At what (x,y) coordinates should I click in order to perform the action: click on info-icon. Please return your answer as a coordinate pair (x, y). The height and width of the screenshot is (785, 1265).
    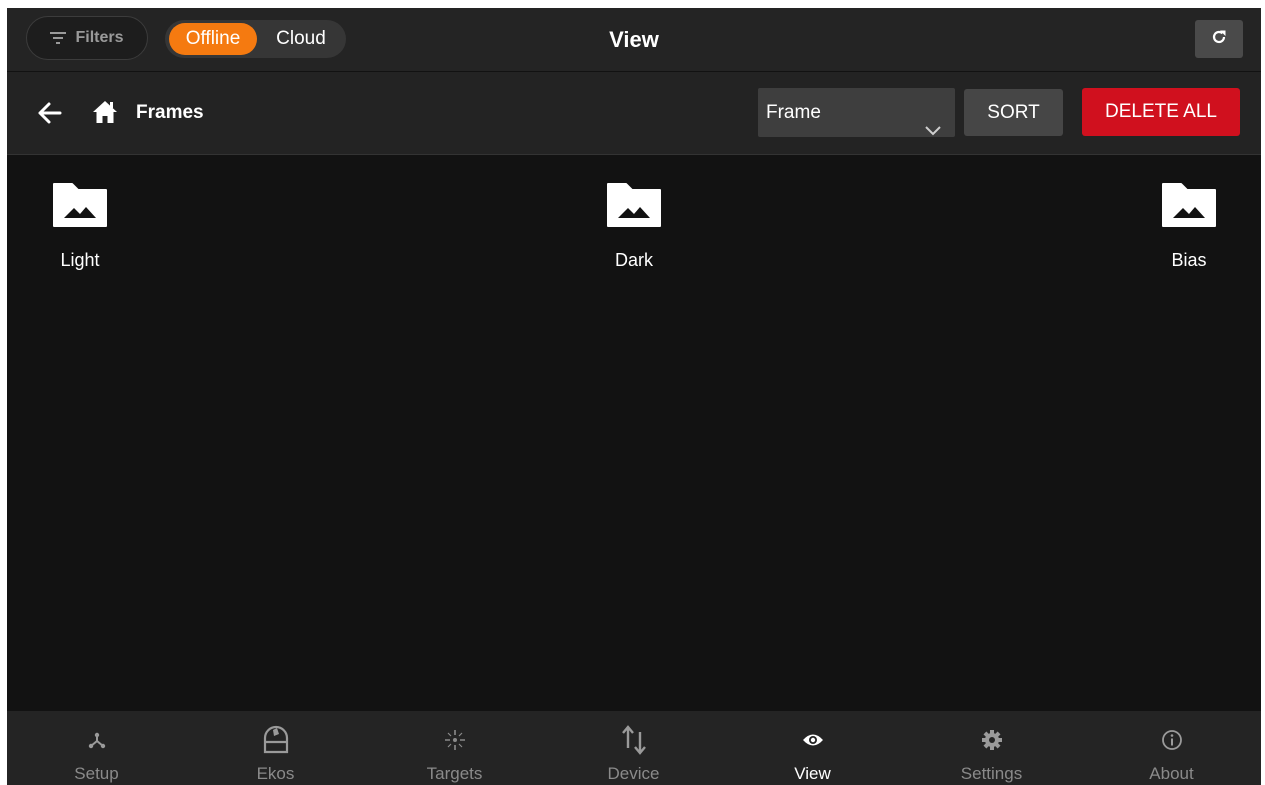
    Looking at the image, I should click on (1171, 740).